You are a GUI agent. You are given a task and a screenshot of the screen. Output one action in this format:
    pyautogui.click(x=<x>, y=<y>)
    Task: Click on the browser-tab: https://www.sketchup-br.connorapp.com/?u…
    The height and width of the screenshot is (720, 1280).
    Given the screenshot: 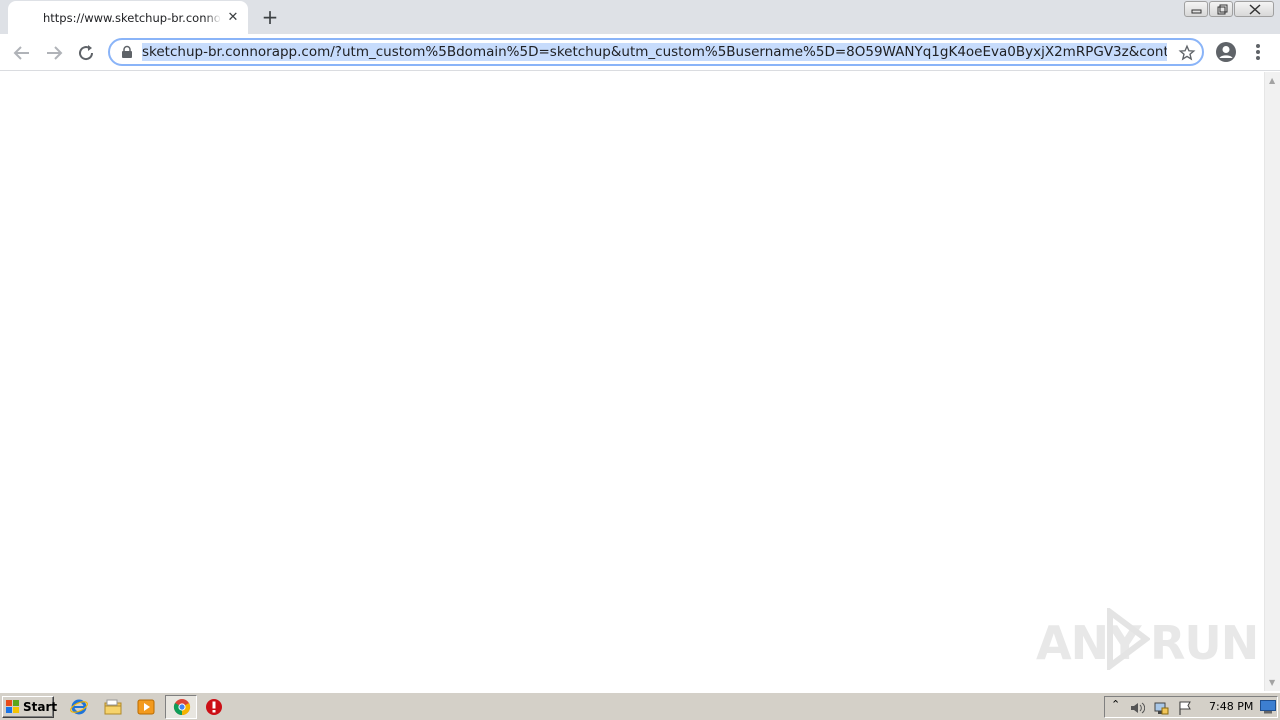 What is the action you would take?
    pyautogui.click(x=128, y=17)
    